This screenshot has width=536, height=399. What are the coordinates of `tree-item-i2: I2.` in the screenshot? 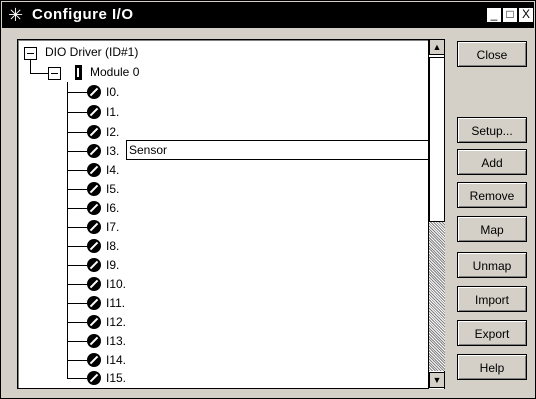 It's located at (112, 132).